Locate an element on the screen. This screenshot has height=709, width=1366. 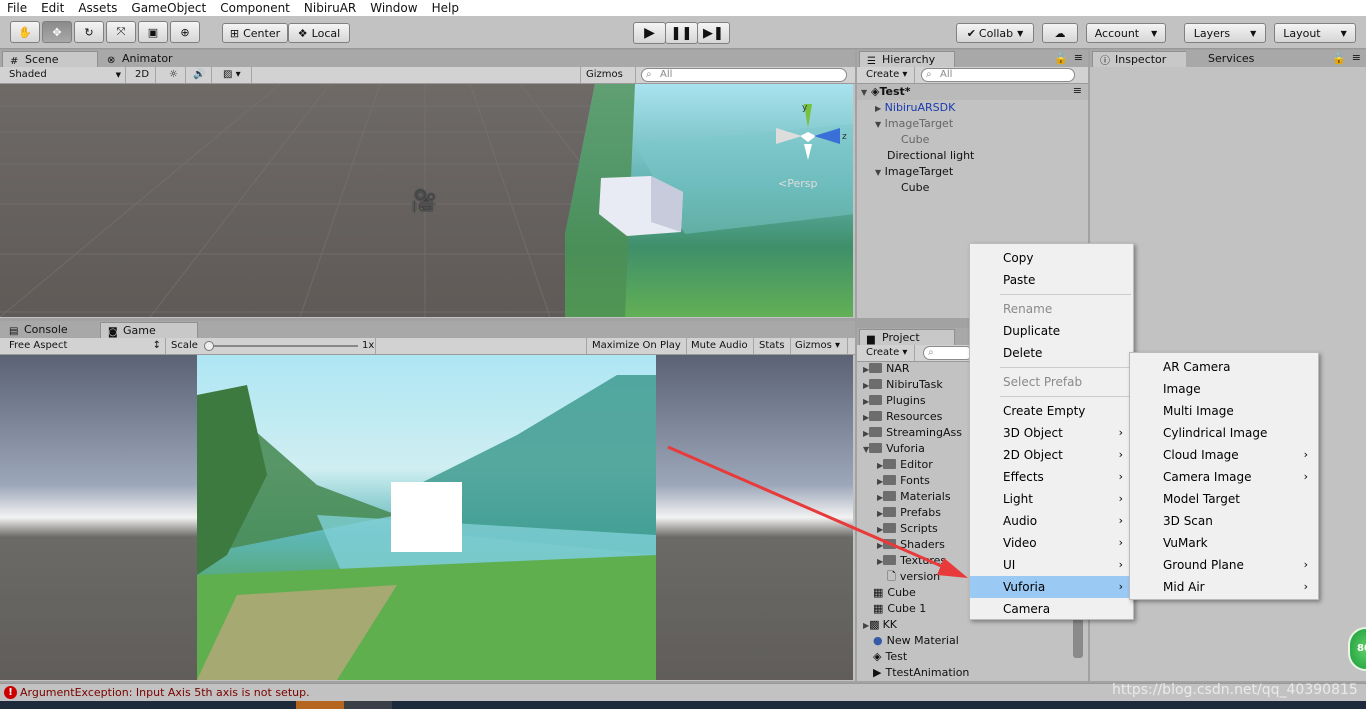
tab-animator: ⊗ Animator is located at coordinates (150, 59).